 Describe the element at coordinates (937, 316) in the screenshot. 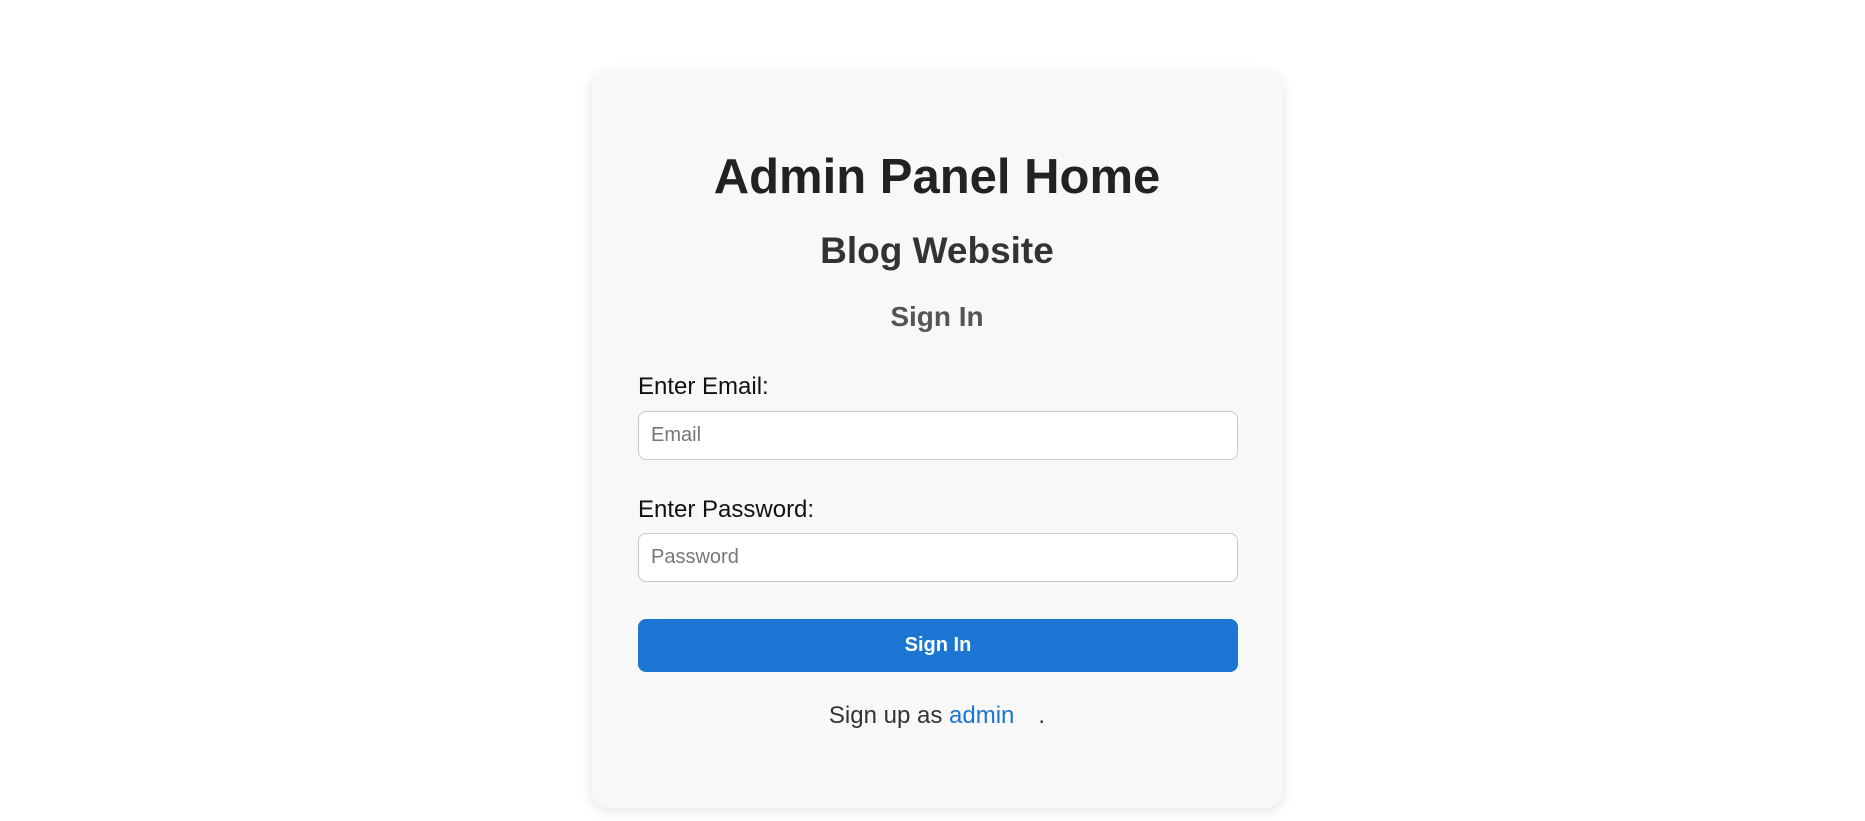

I see `signin-heading: Sign In` at that location.